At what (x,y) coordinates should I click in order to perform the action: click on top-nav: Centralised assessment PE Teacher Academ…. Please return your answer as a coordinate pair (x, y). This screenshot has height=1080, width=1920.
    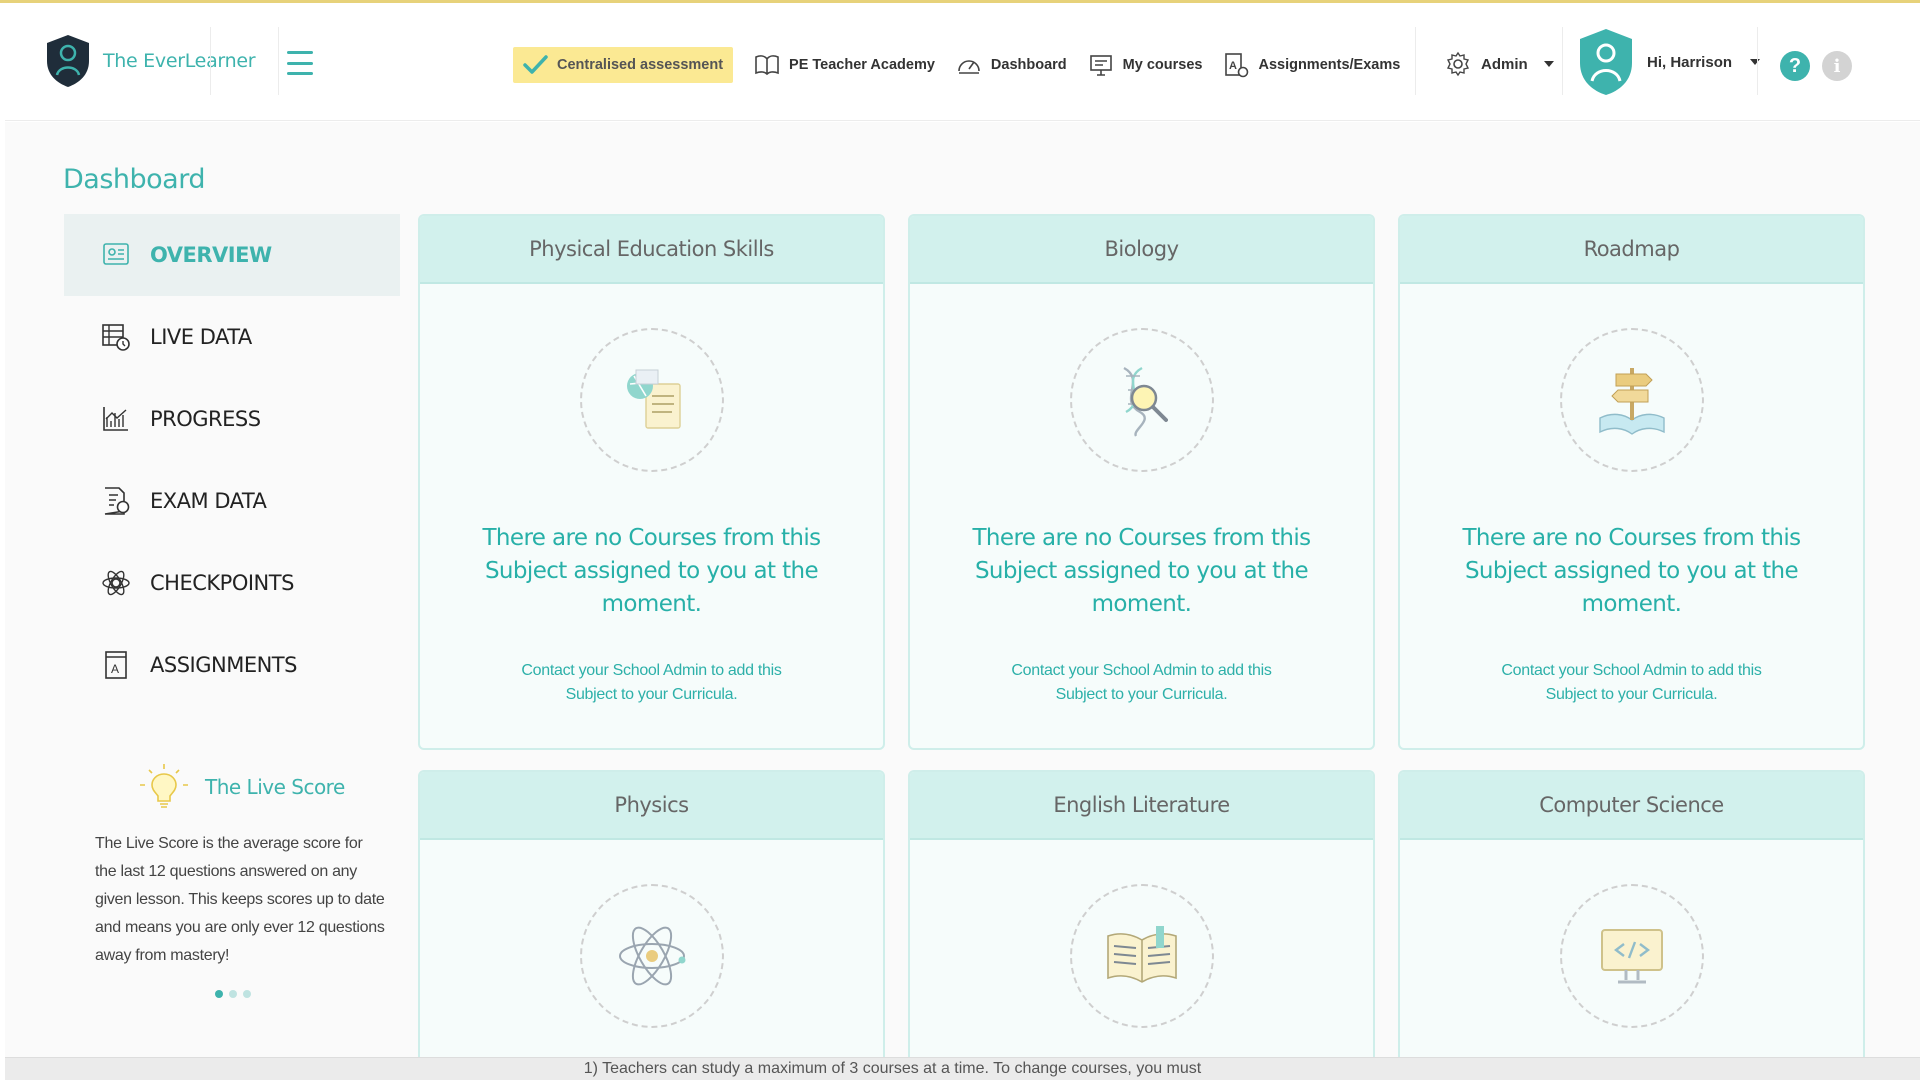
    Looking at the image, I should click on (966, 65).